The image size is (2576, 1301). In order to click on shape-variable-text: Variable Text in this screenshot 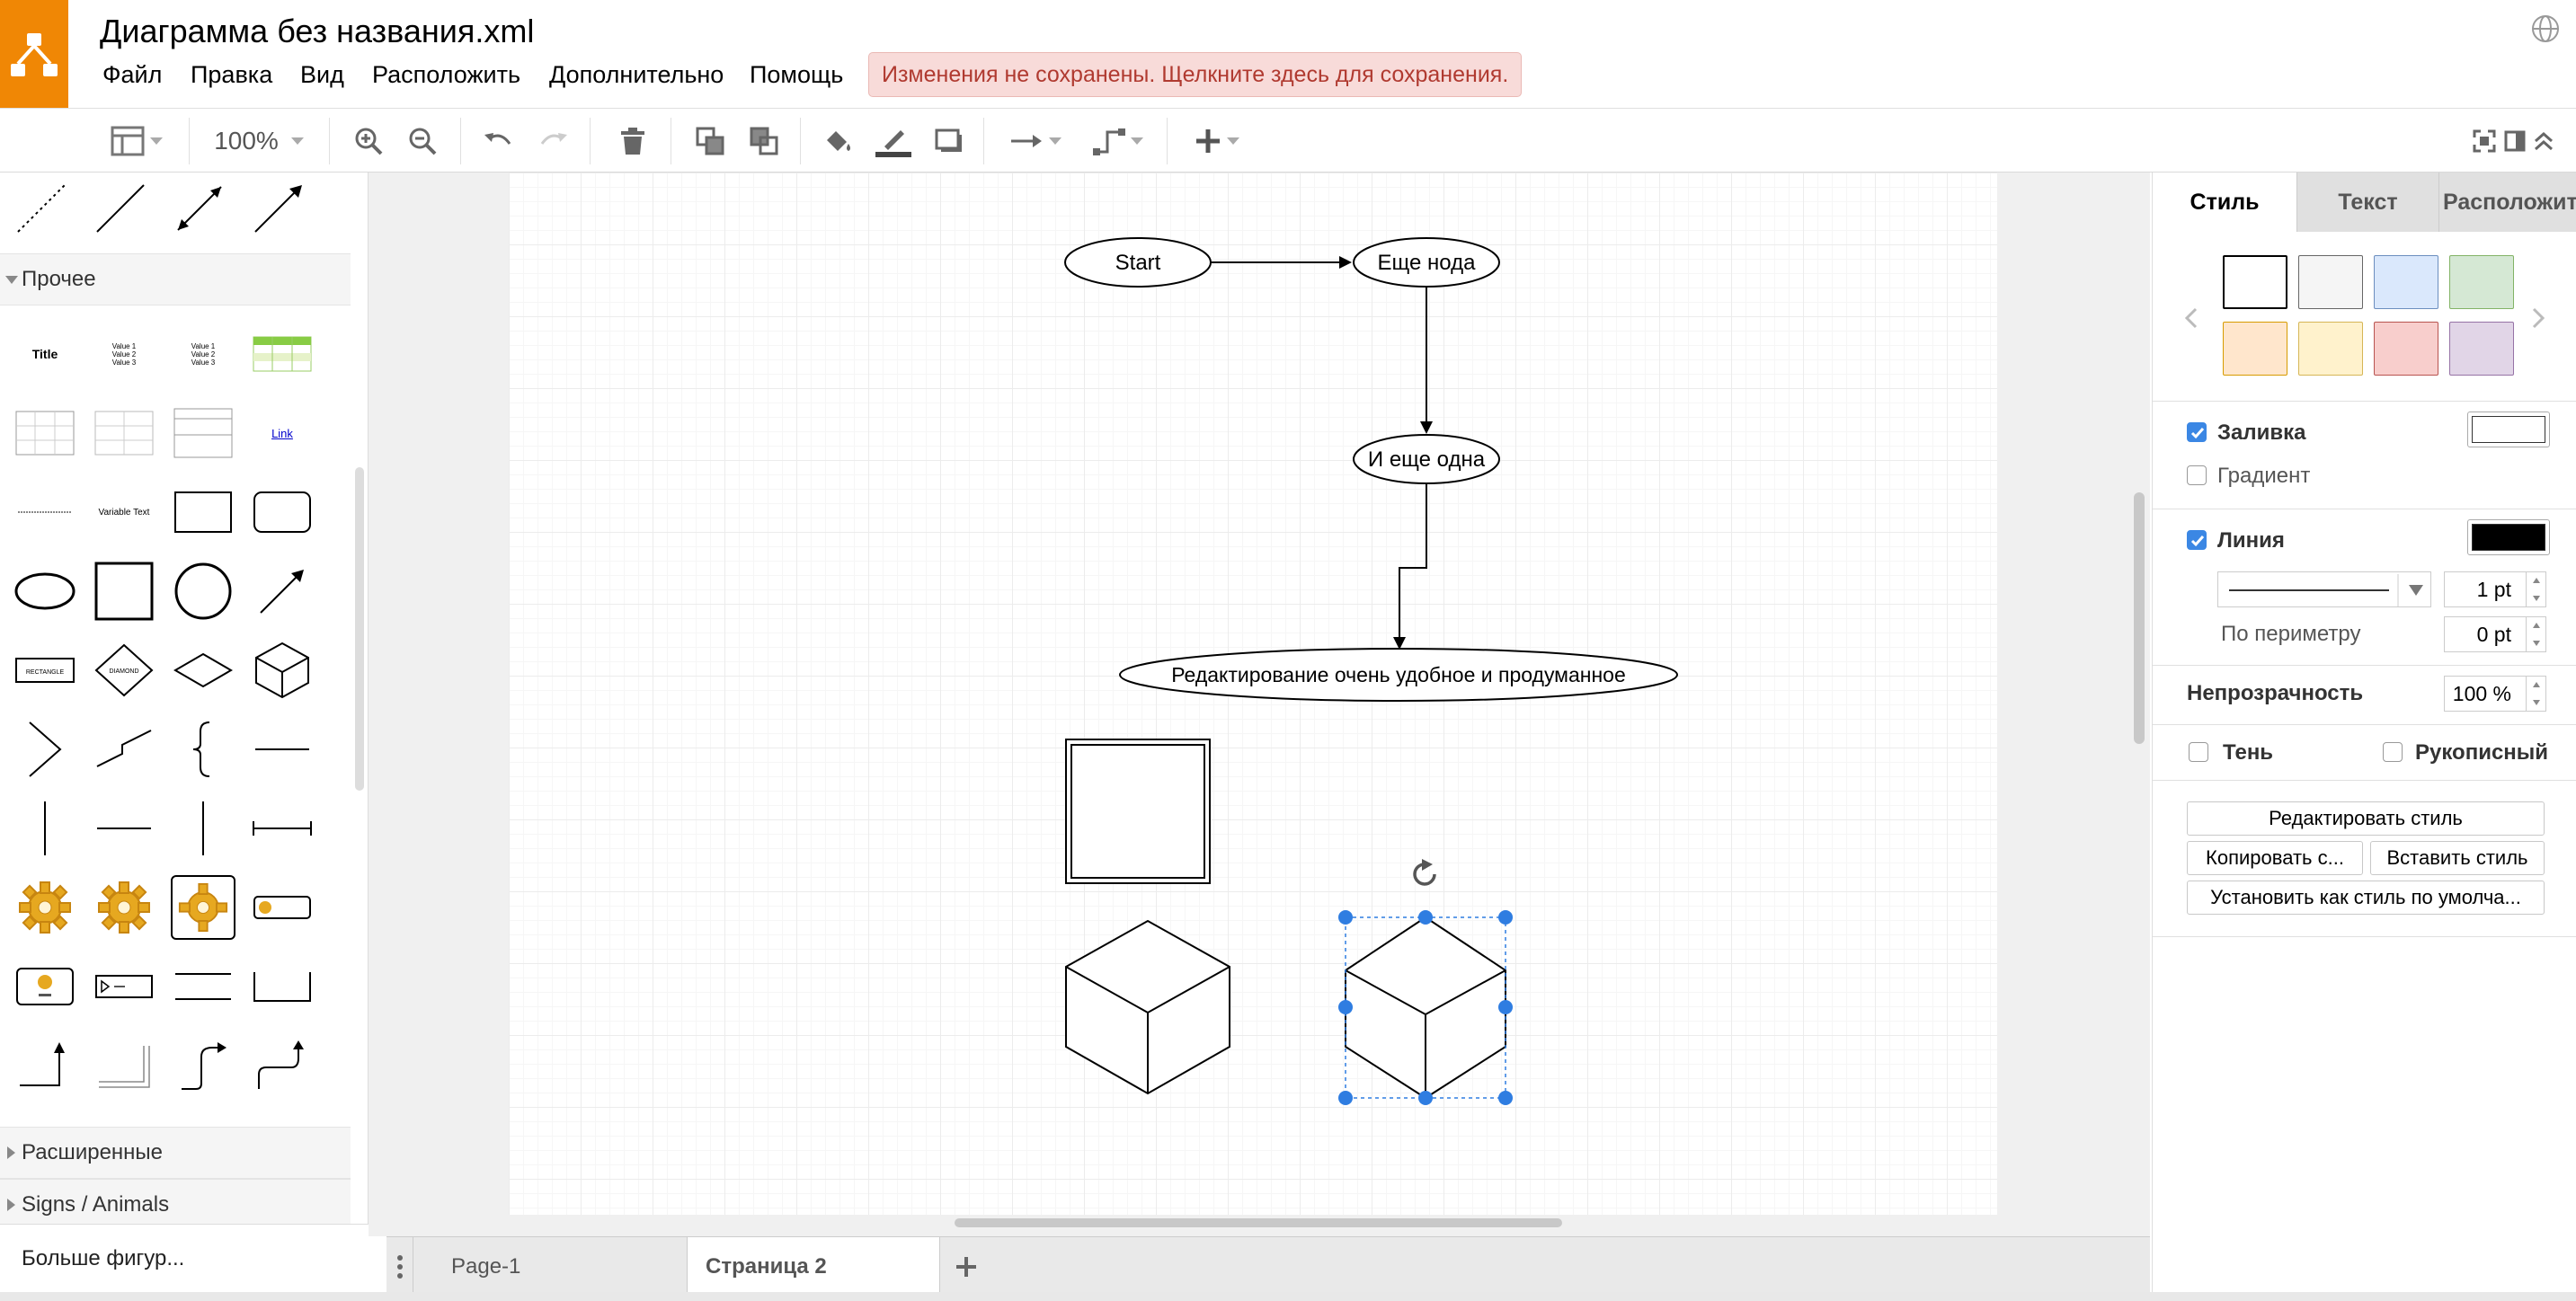, I will do `click(124, 512)`.